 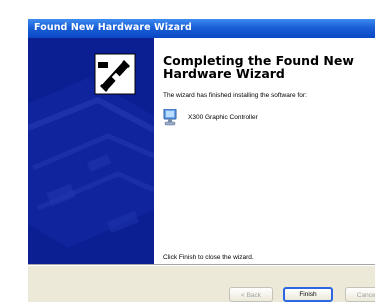 What do you see at coordinates (251, 294) in the screenshot?
I see `back-button: < Back` at bounding box center [251, 294].